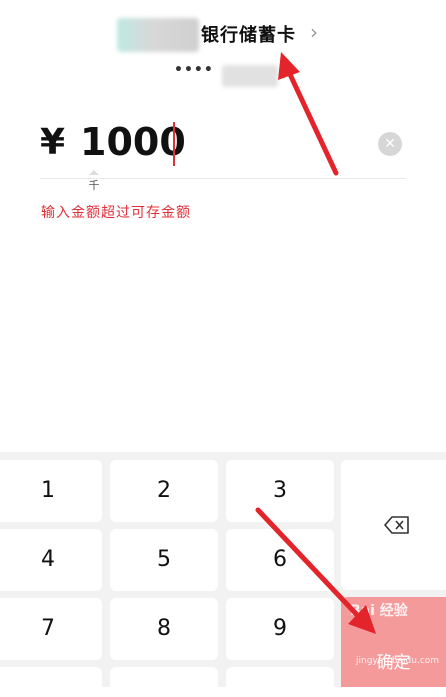  I want to click on key-dot, so click(280, 682).